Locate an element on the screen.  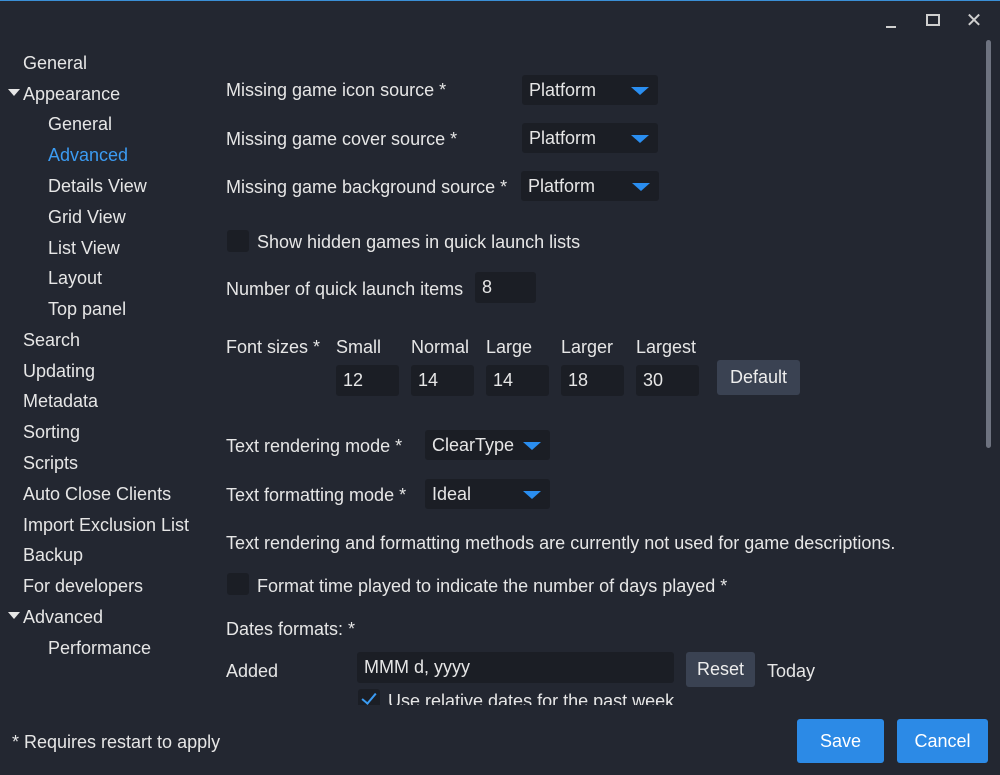
background-source-value: Platform is located at coordinates (562, 186).